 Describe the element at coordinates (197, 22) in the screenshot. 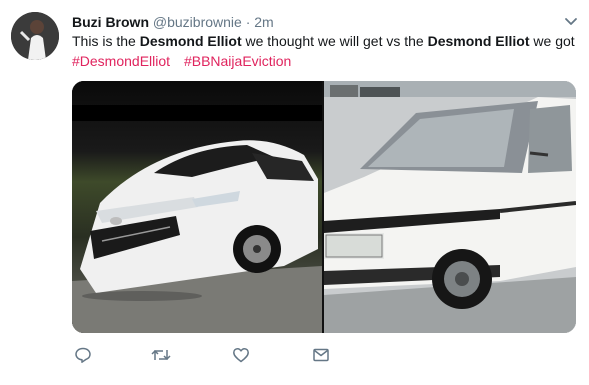

I see `user-handle: @buzibrownie` at that location.